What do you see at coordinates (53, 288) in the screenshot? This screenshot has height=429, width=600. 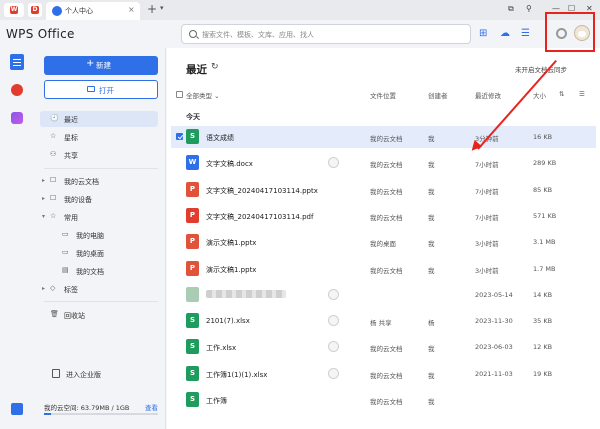 I see `tag-icon: ◇` at bounding box center [53, 288].